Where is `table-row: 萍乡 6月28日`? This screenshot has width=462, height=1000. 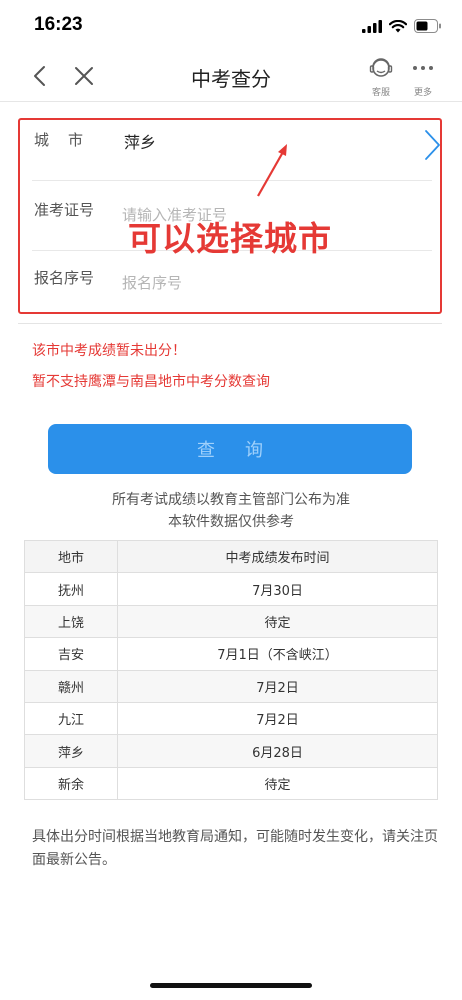
table-row: 萍乡 6月28日 is located at coordinates (231, 751).